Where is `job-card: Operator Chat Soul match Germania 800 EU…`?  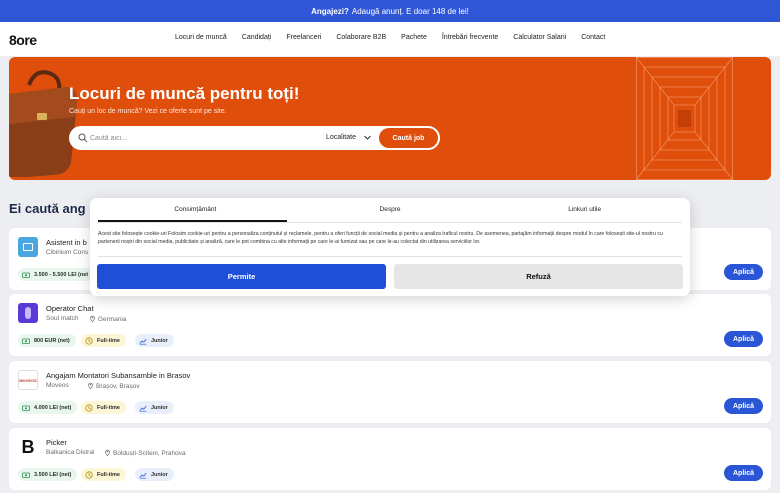 job-card: Operator Chat Soul match Germania 800 EU… is located at coordinates (390, 325).